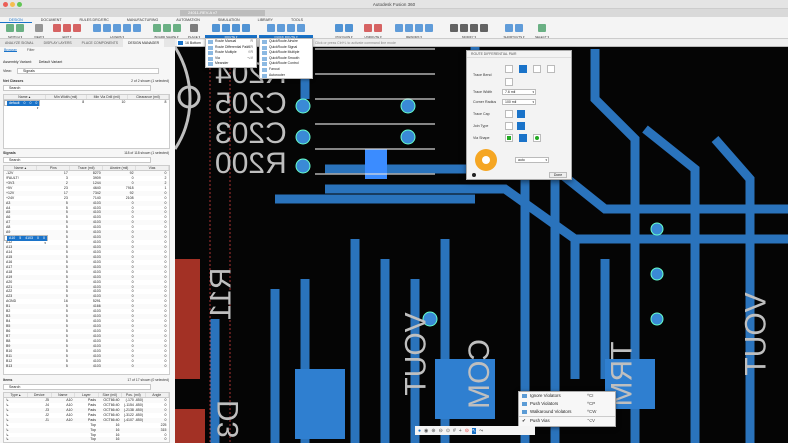 This screenshot has width=788, height=443. I want to click on zoom-in-icon: ⊕, so click(433, 431).